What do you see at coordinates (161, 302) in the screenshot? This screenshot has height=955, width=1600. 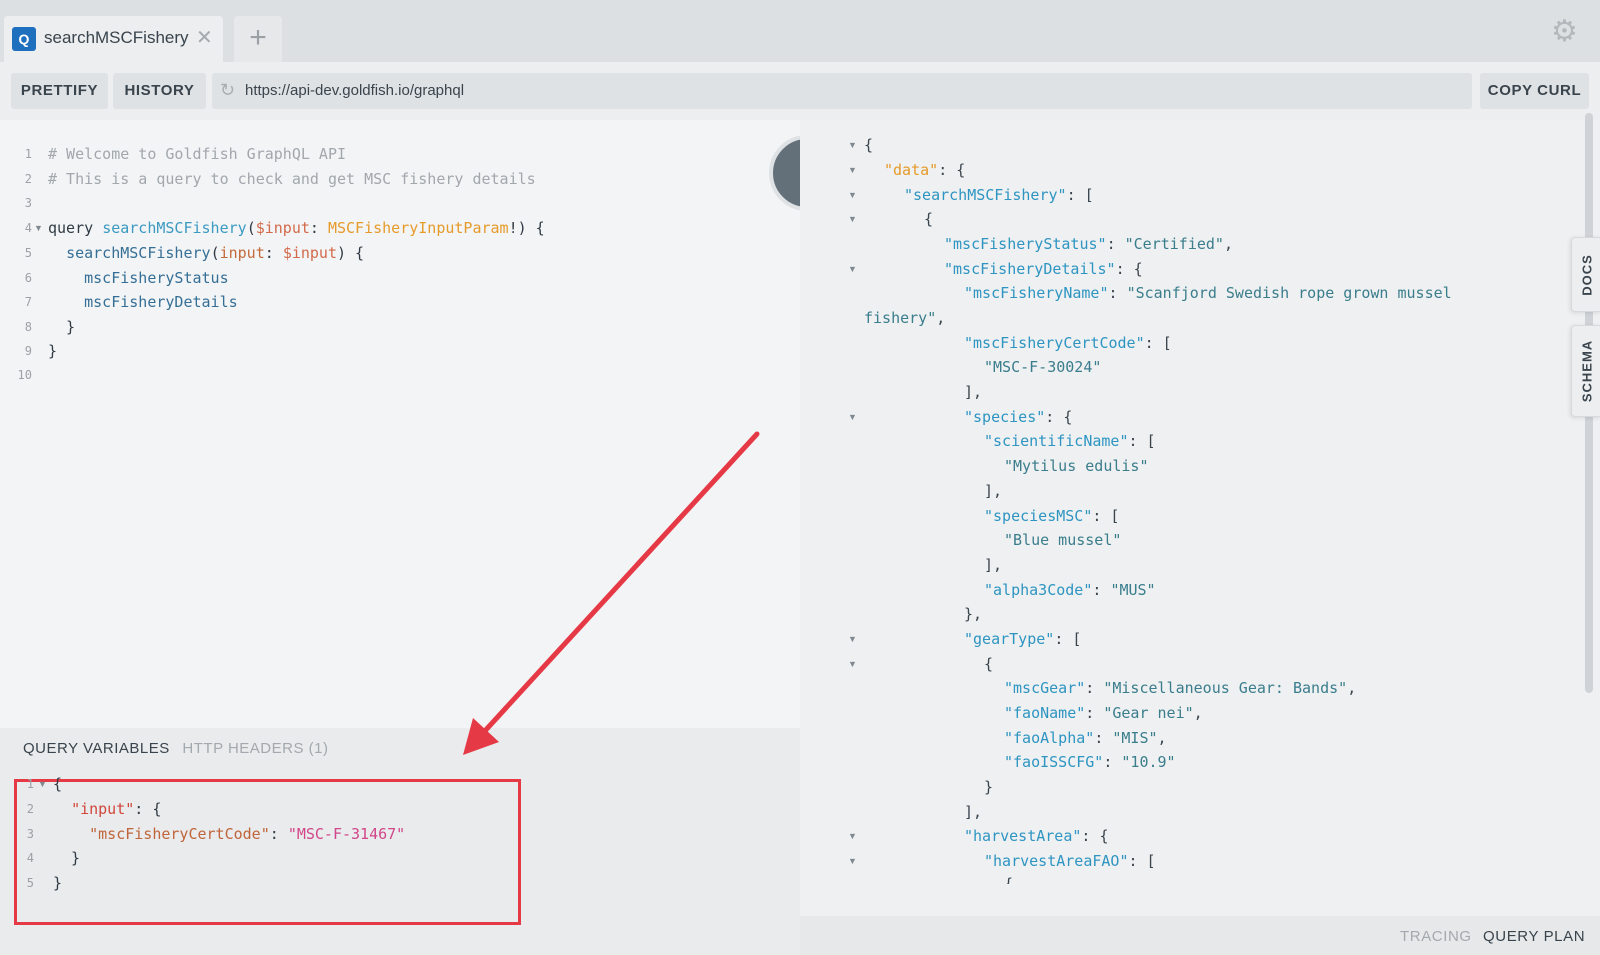 I see `selected-field: mscFisheryDetails` at bounding box center [161, 302].